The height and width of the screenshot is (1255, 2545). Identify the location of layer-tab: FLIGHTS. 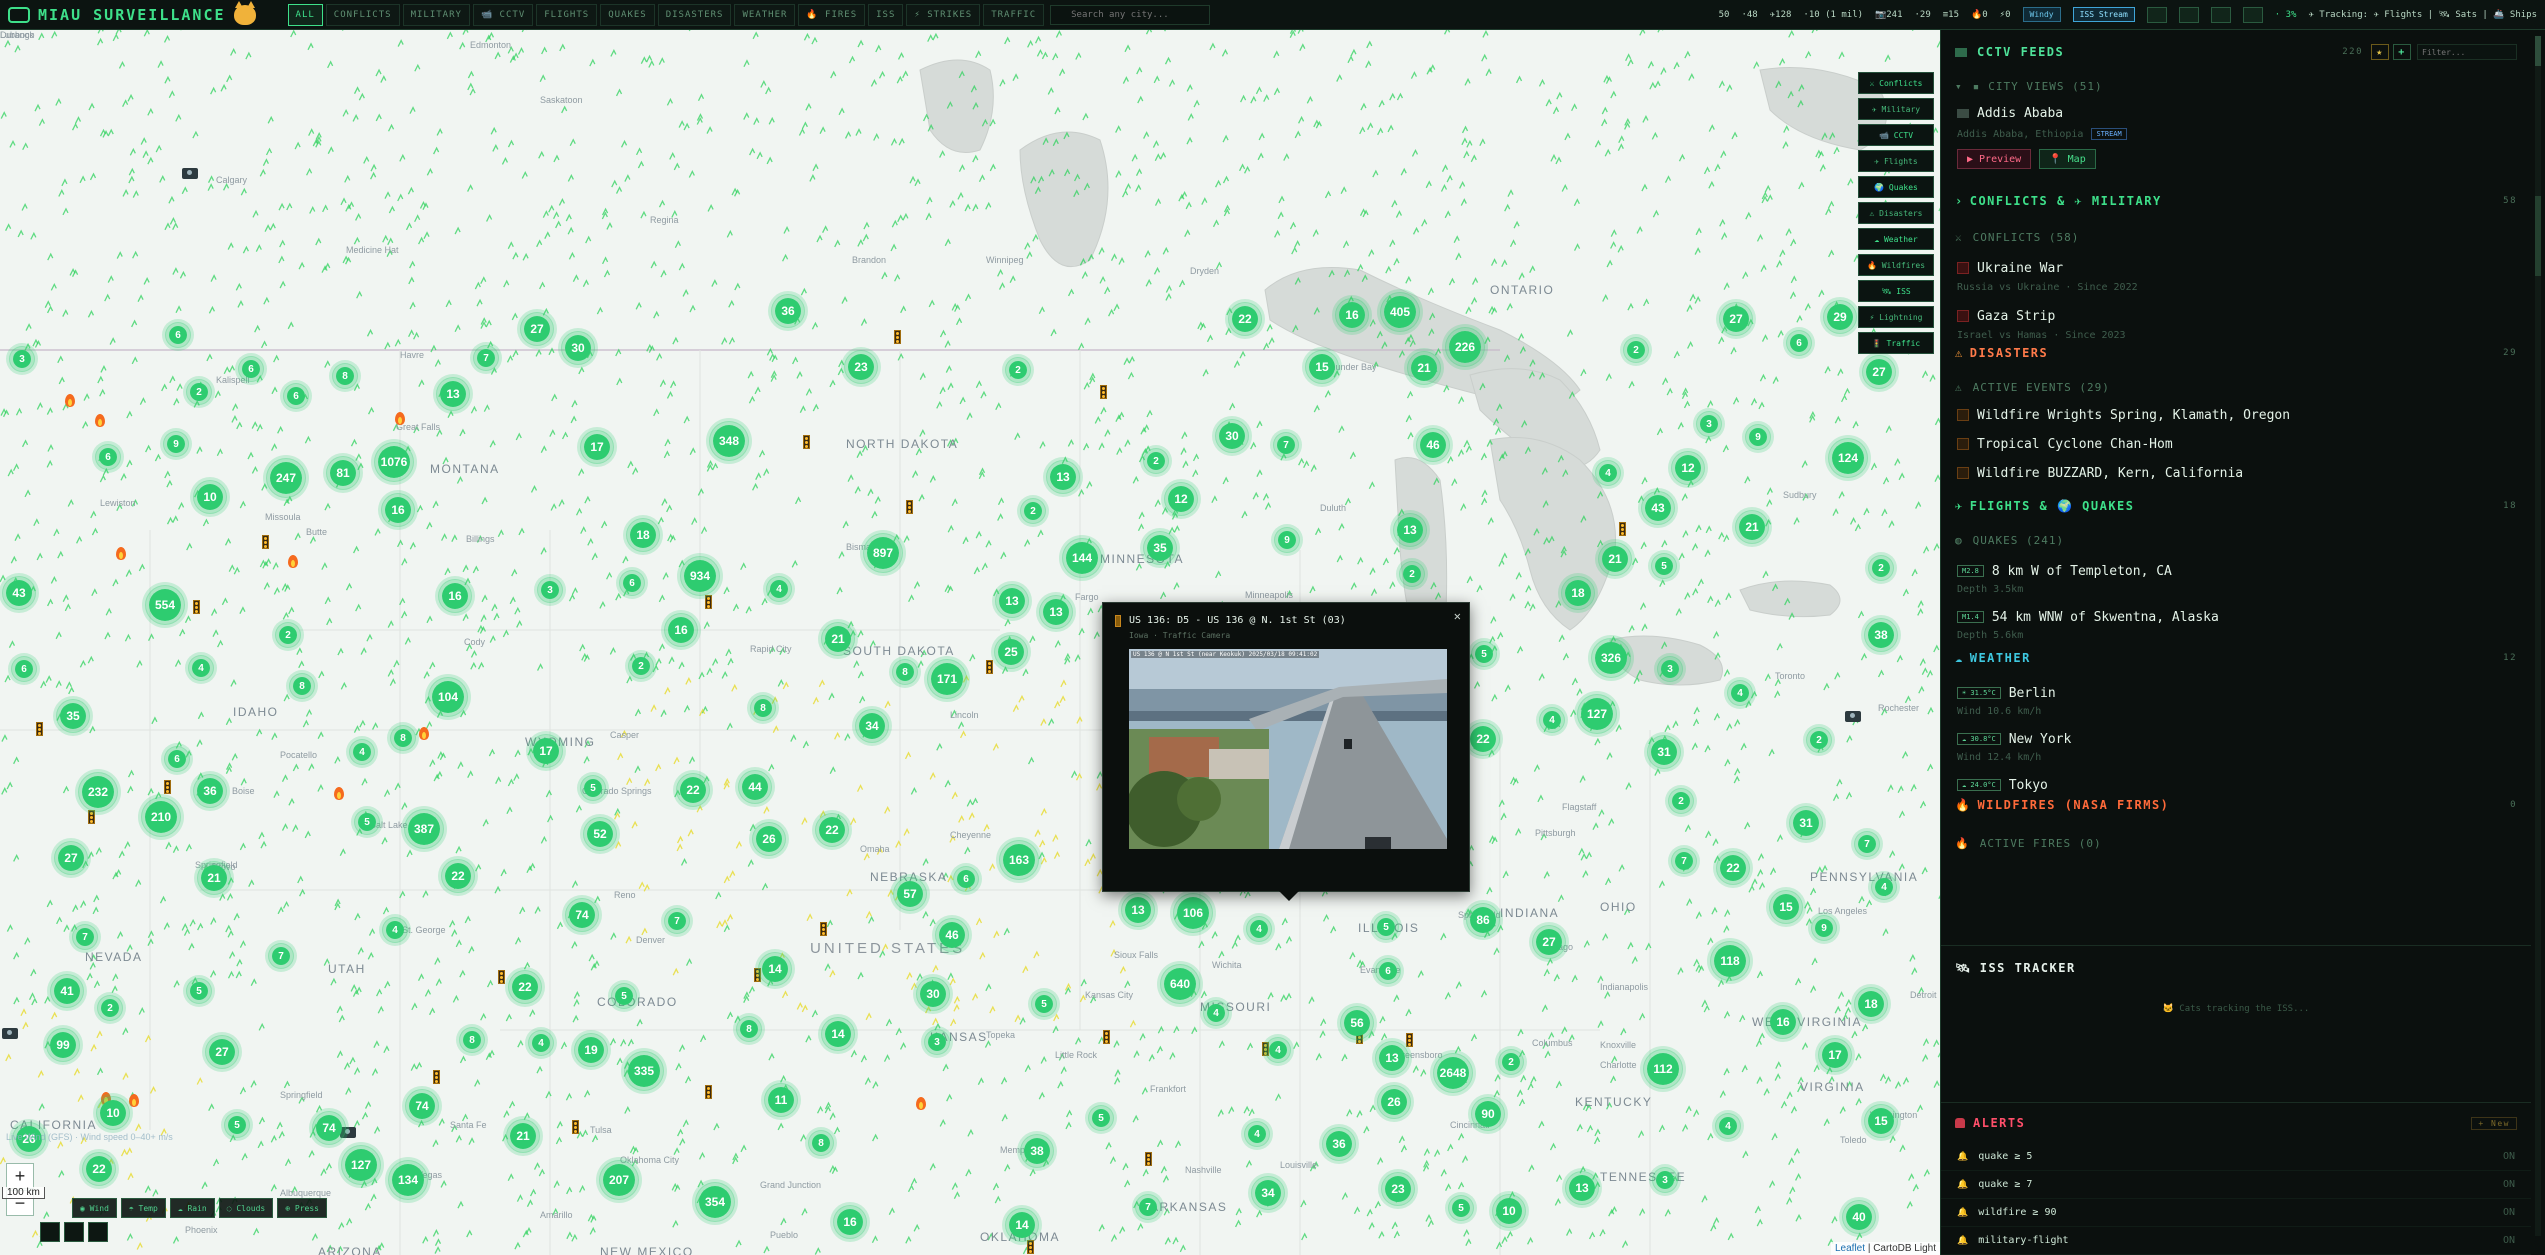
(567, 14).